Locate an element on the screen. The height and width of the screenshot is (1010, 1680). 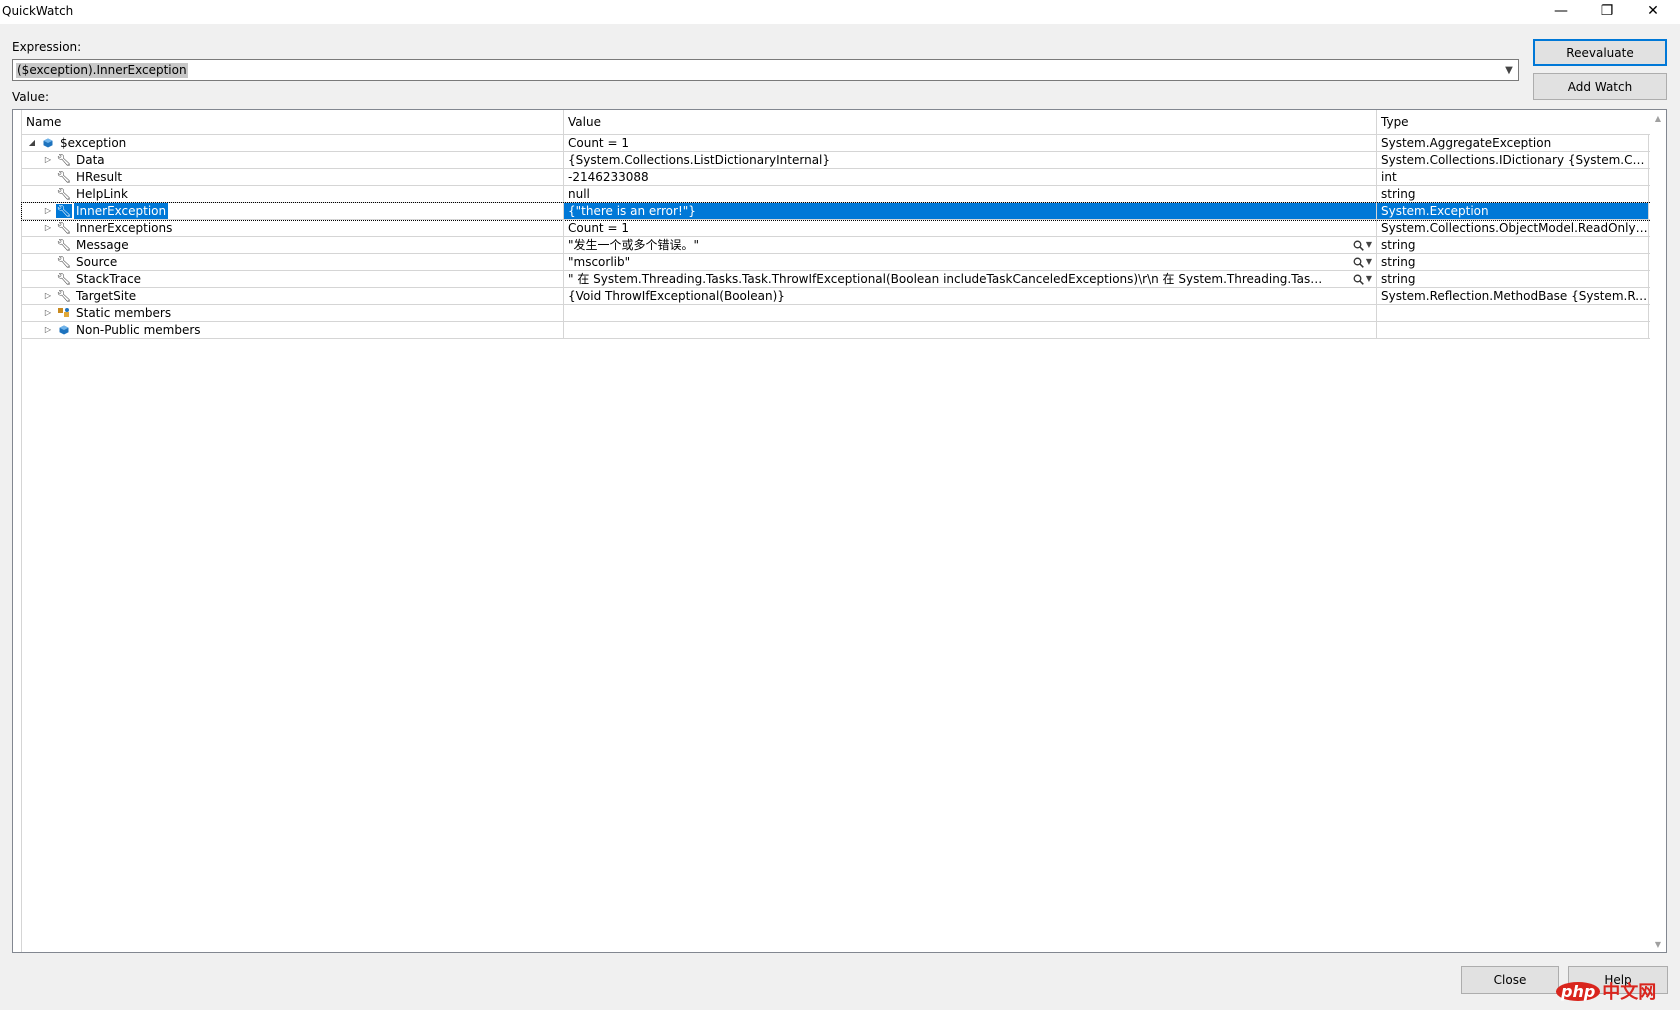
table-row: 🔧︎ Message "发生一个或多个错误。" ▼ string is located at coordinates (842, 245).